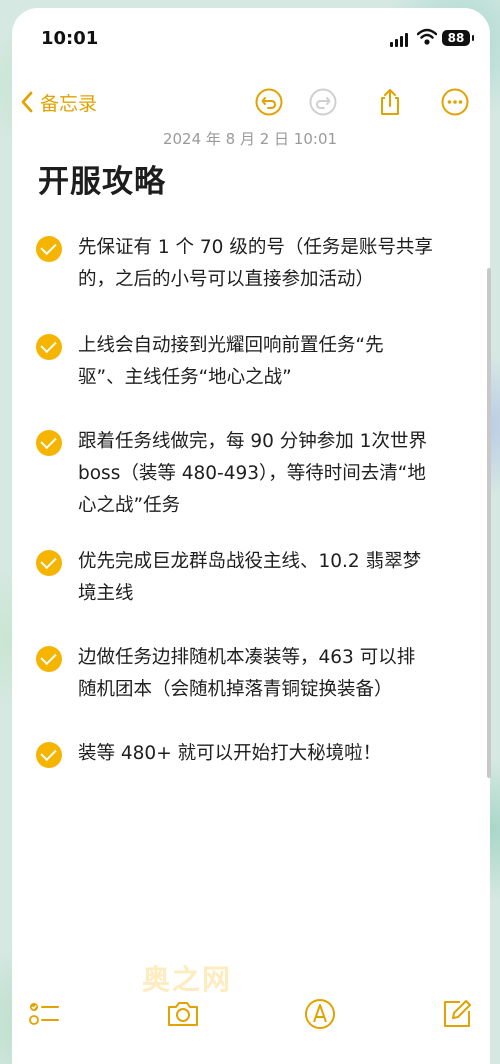 The width and height of the screenshot is (500, 1064). I want to click on checklist-item-text: 装等 480+ 就可以开始打大秘境啦！, so click(229, 754).